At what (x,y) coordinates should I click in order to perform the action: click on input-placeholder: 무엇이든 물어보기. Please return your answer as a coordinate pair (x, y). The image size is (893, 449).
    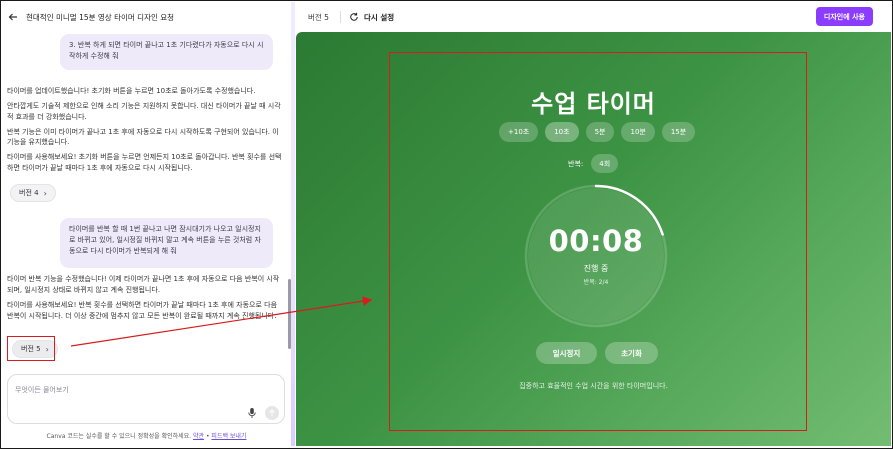
    Looking at the image, I should click on (42, 390).